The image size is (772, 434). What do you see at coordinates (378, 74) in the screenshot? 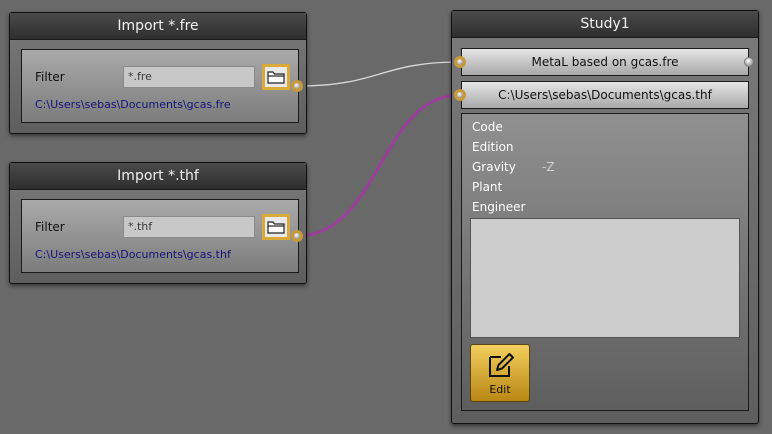
I see `wire-fre-to-study` at bounding box center [378, 74].